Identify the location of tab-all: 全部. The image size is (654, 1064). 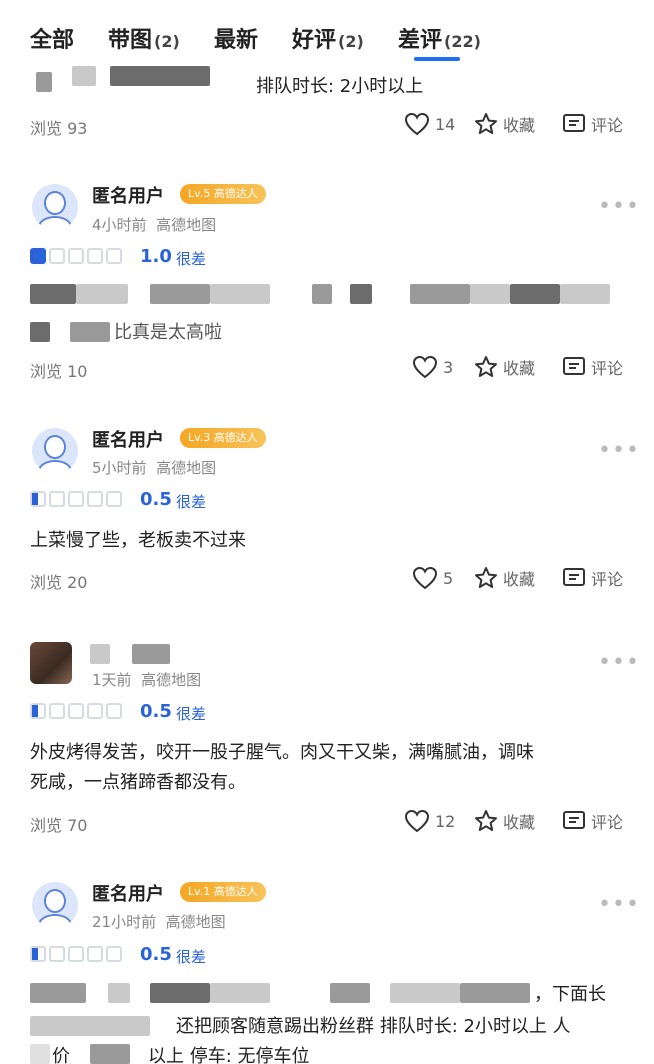
(52, 38).